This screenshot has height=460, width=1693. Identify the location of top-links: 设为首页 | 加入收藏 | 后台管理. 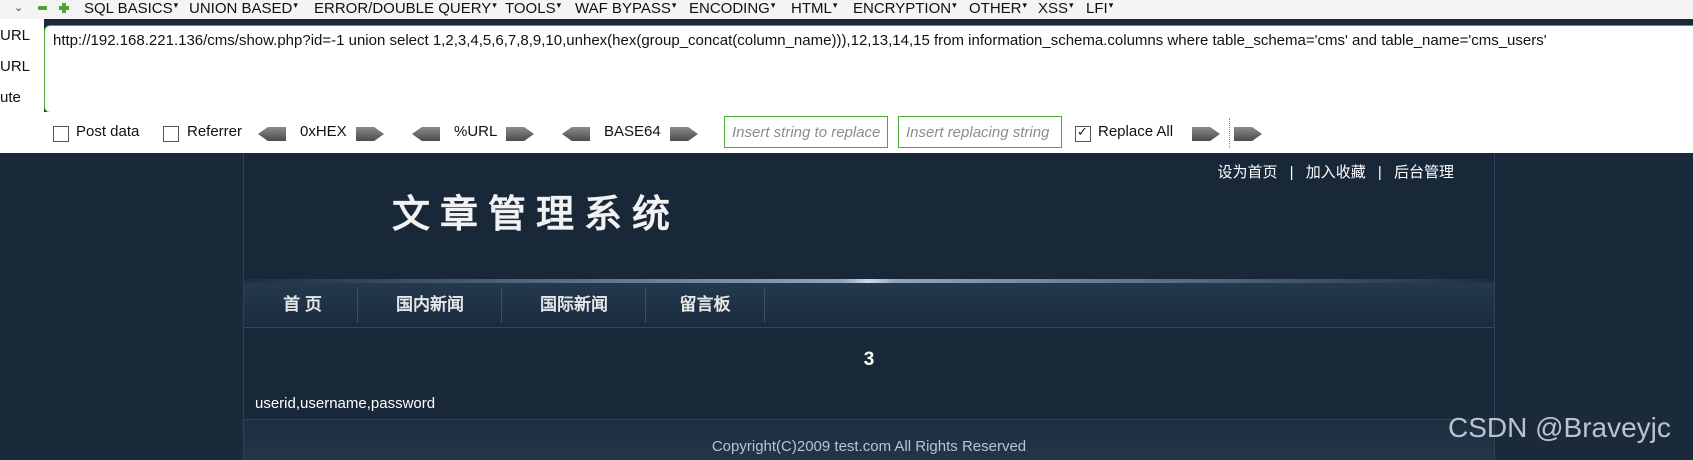
(1335, 171).